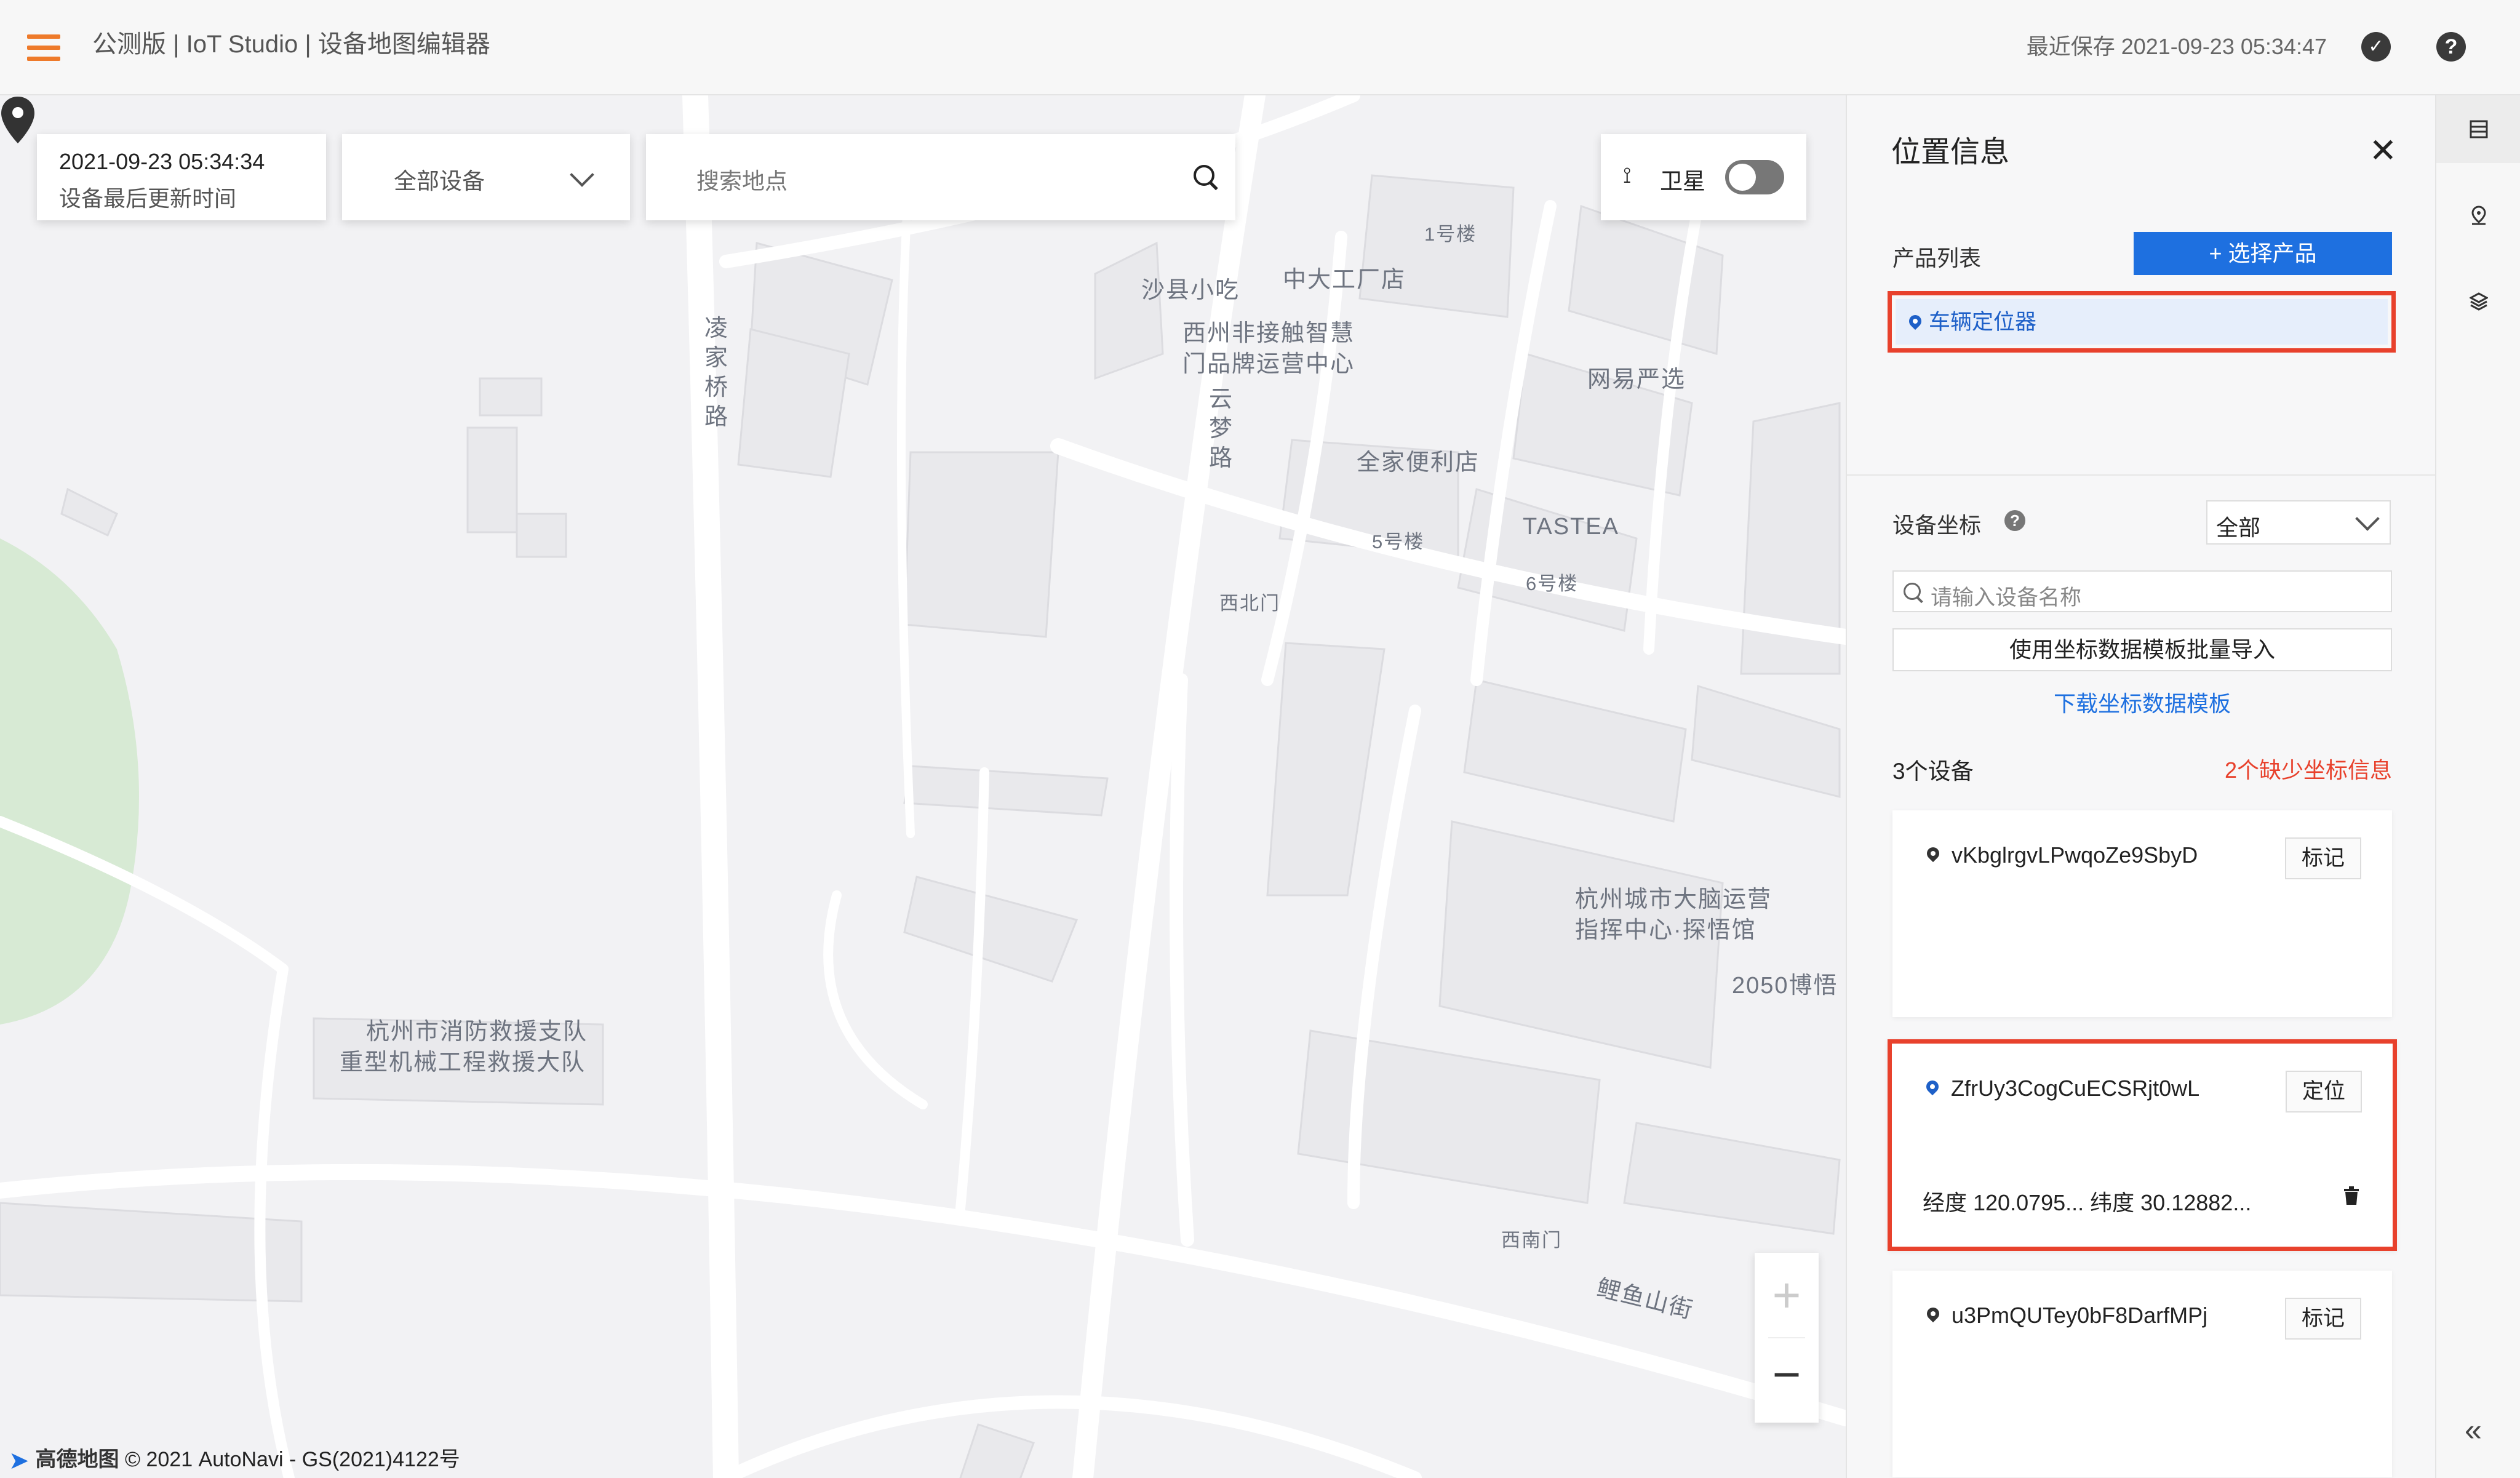  Describe the element at coordinates (148, 199) in the screenshot. I see `last-update-label: 设备最后更新时间` at that location.